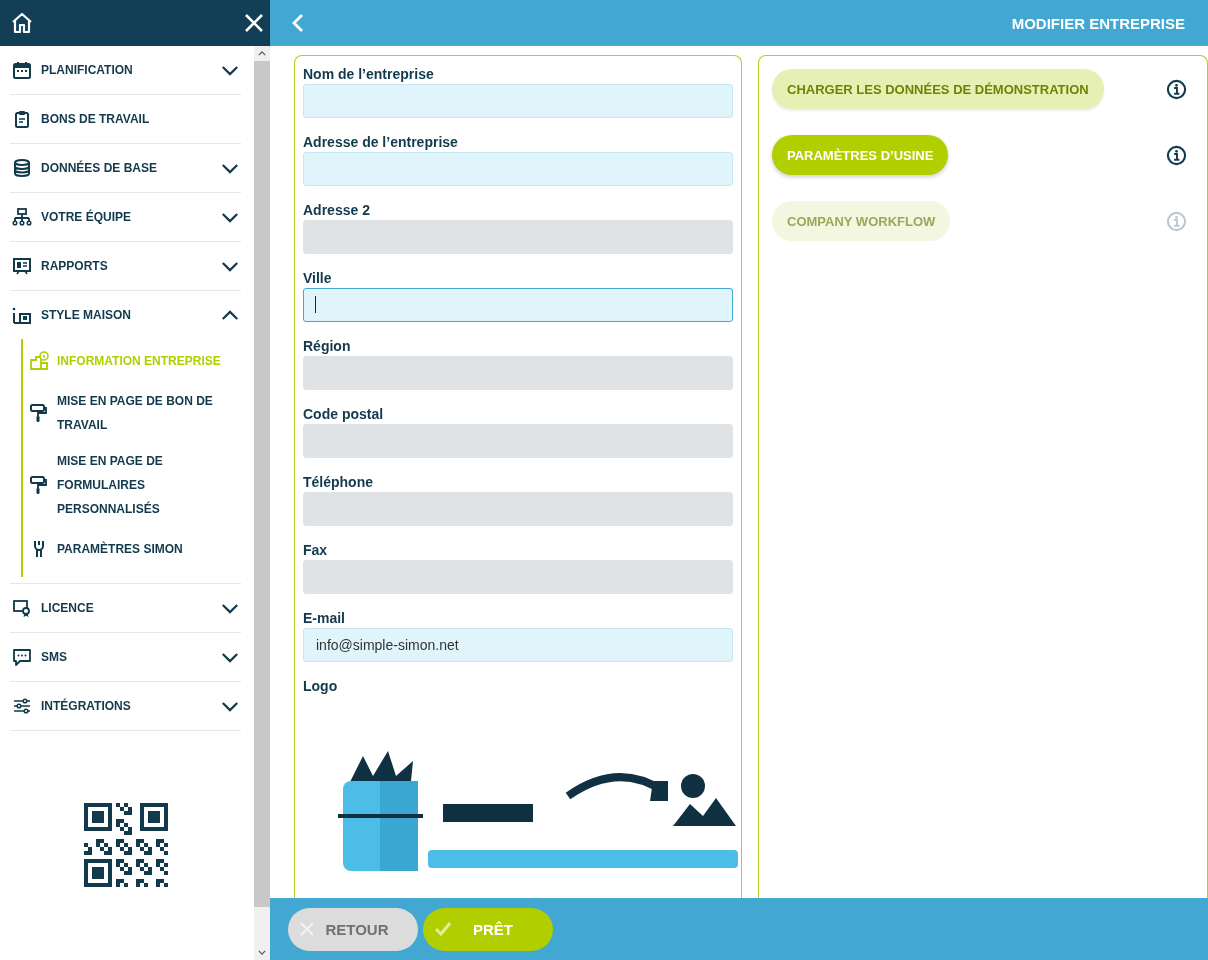 This screenshot has height=960, width=1208. I want to click on menu-item: INTÉGRATIONS, so click(125, 706).